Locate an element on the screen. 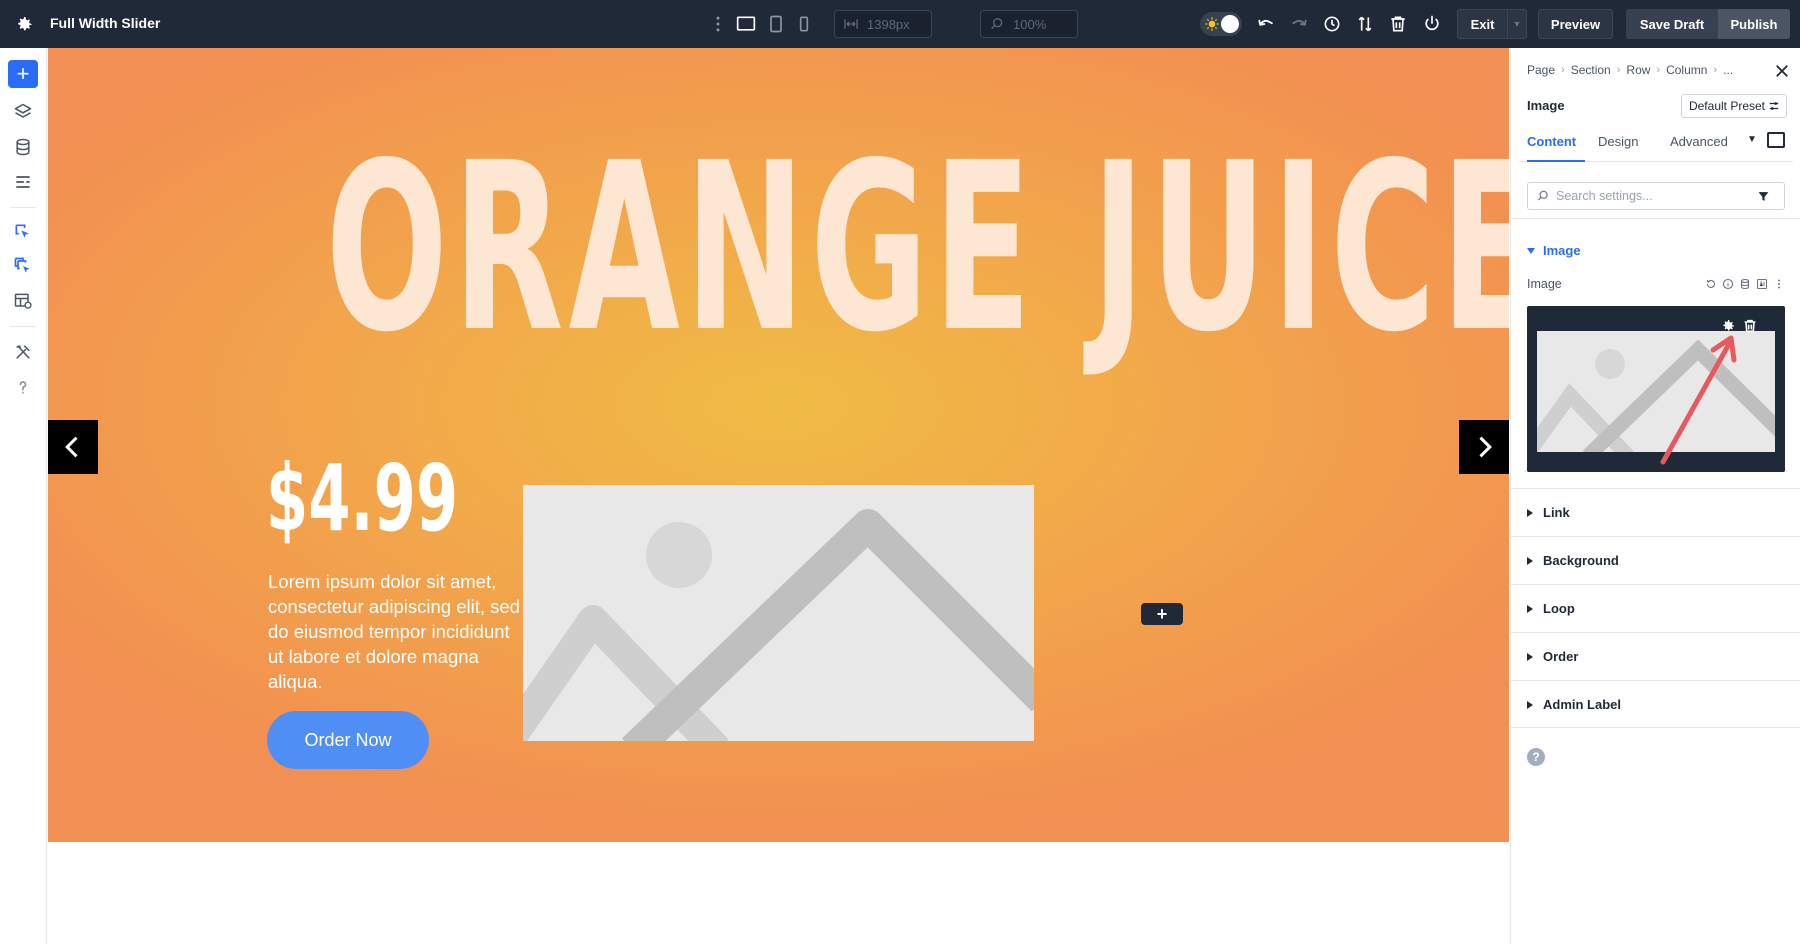  publish-button: Publish is located at coordinates (1754, 24).